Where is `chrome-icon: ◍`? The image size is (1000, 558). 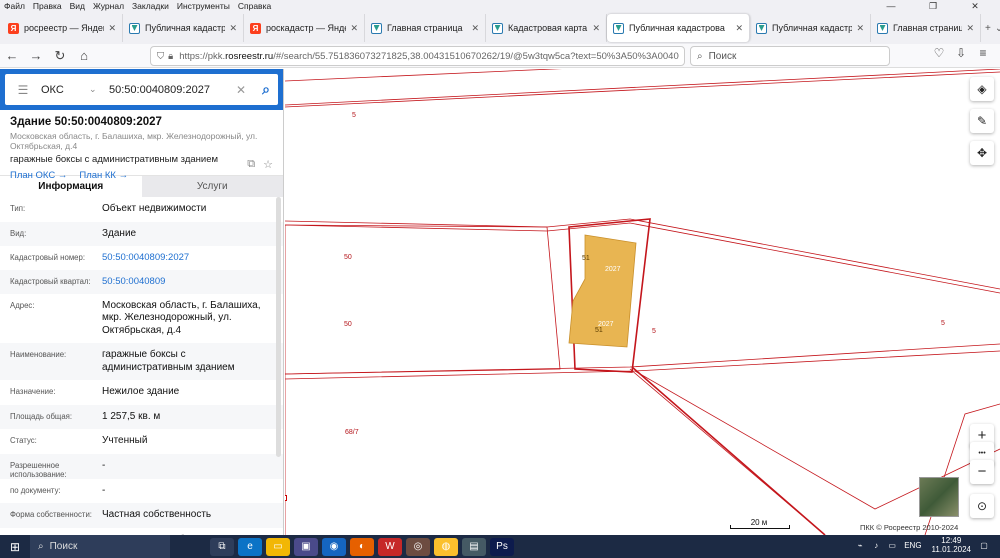 chrome-icon: ◍ is located at coordinates (446, 546).